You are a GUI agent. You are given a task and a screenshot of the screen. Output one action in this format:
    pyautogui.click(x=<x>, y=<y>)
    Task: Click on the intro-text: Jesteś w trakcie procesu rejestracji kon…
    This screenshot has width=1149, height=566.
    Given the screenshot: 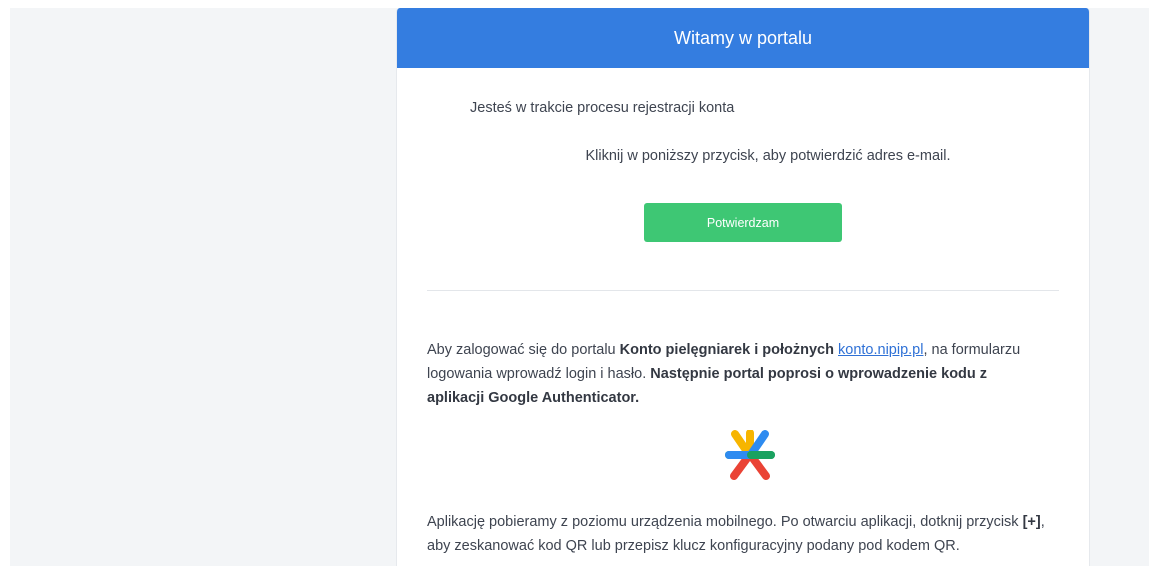 What is the action you would take?
    pyautogui.click(x=602, y=108)
    